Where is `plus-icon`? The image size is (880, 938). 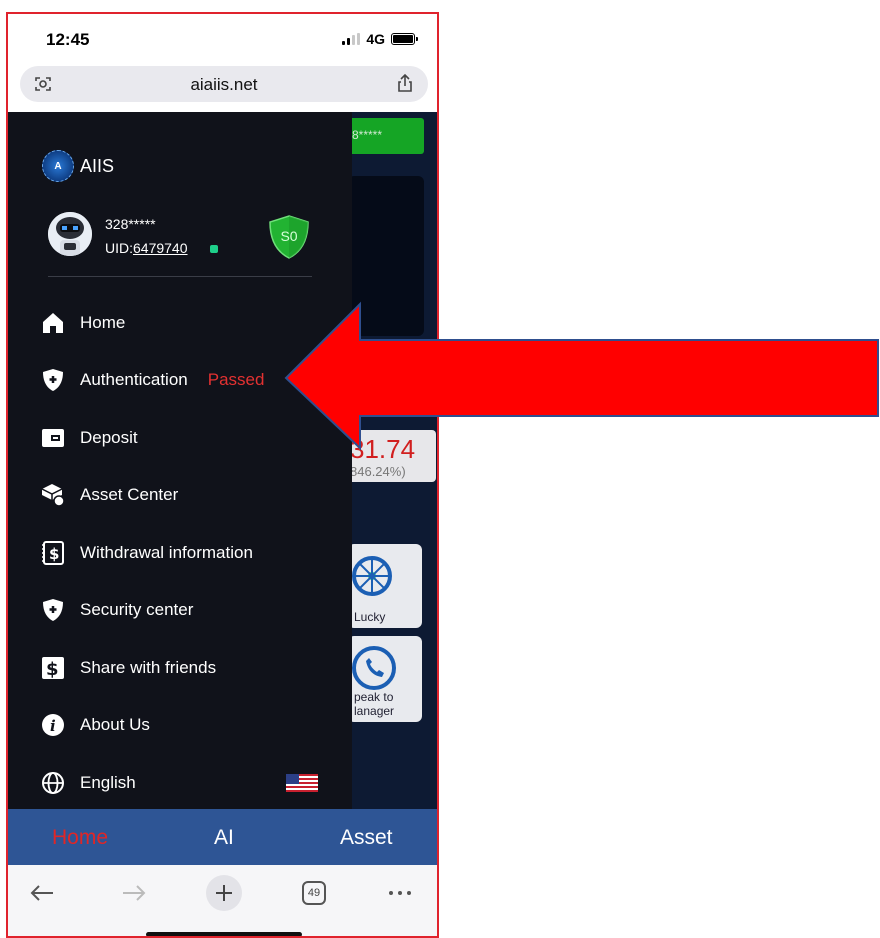 plus-icon is located at coordinates (224, 893).